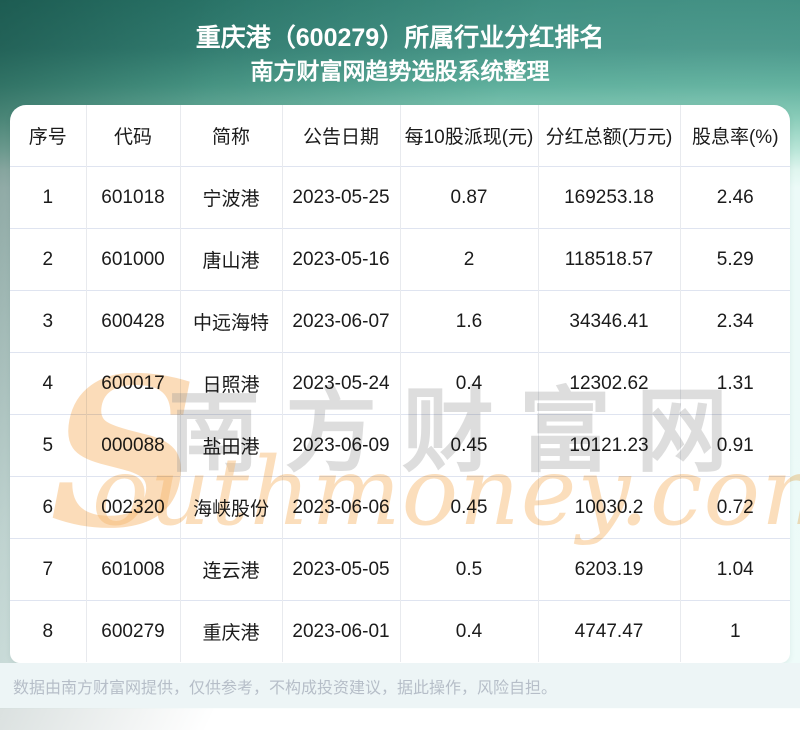 Image resolution: width=800 pixels, height=730 pixels. Describe the element at coordinates (231, 321) in the screenshot. I see `table-cell: 中远海特` at that location.